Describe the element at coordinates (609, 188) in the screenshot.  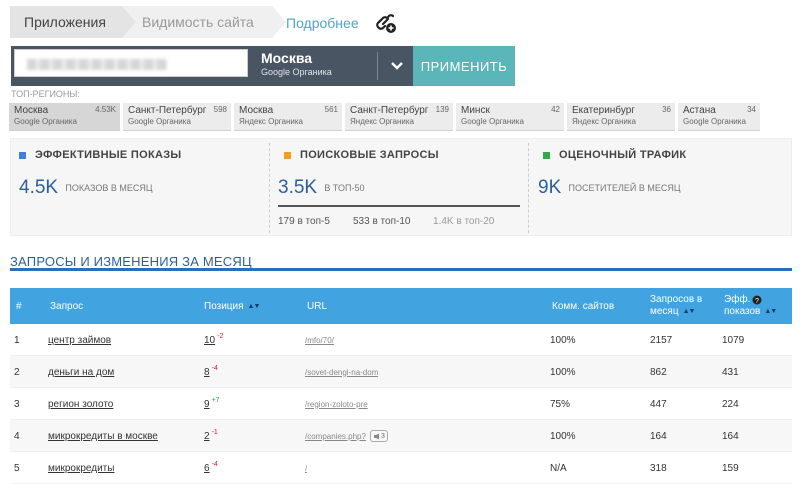
I see `metric-traffic-value: 9K ПОСЕТИТЕЛЕЙ В МЕСЯЦ` at that location.